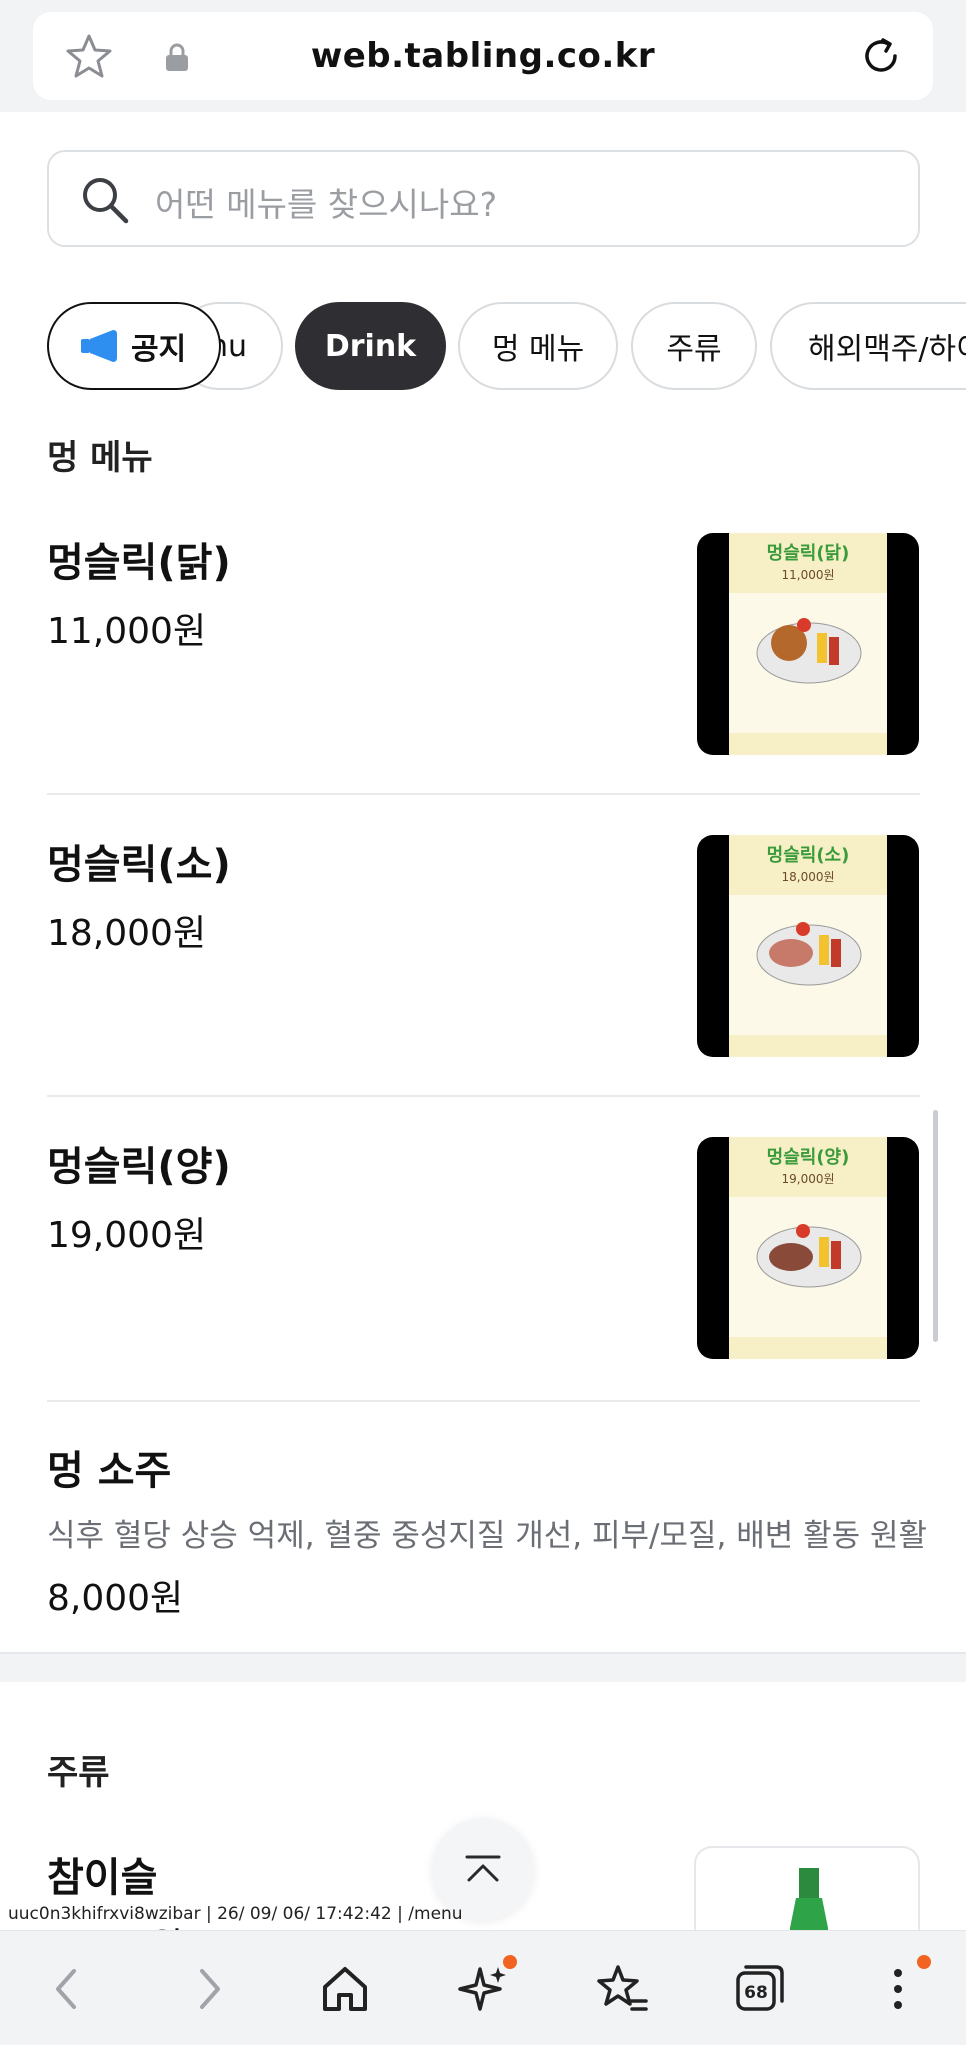 The width and height of the screenshot is (966, 2045). I want to click on section-title-alcohol: 주류, so click(78, 1773).